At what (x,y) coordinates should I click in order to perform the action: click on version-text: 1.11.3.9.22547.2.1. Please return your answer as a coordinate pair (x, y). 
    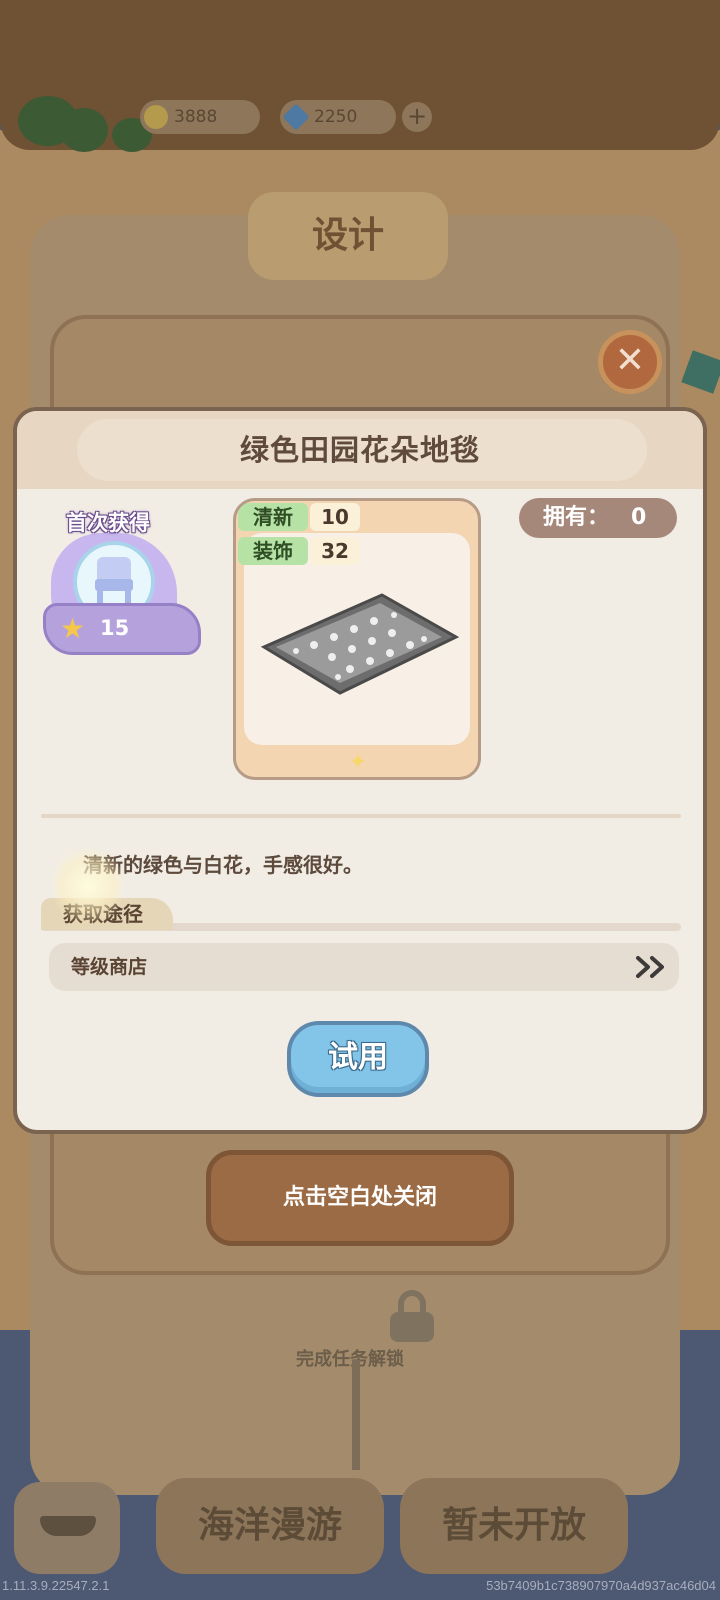
    Looking at the image, I should click on (56, 1585).